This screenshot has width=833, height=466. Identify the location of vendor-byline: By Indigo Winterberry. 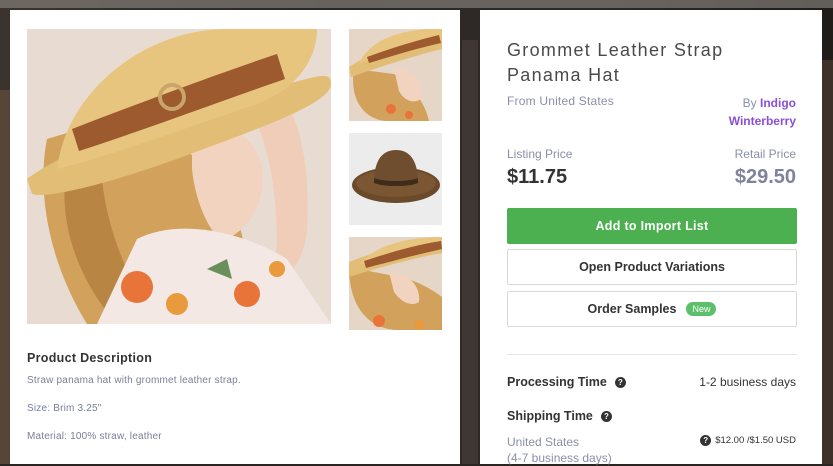
(741, 112).